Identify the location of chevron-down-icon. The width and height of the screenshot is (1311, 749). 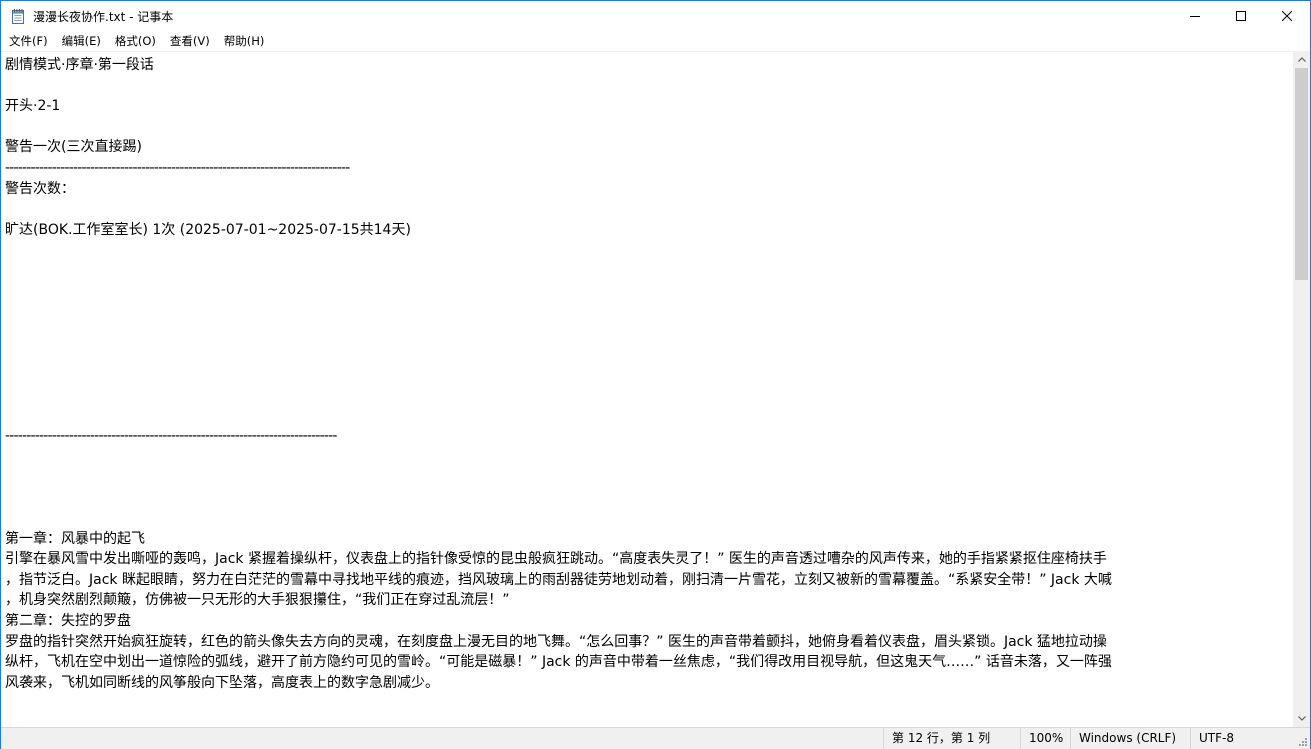
(1301, 718).